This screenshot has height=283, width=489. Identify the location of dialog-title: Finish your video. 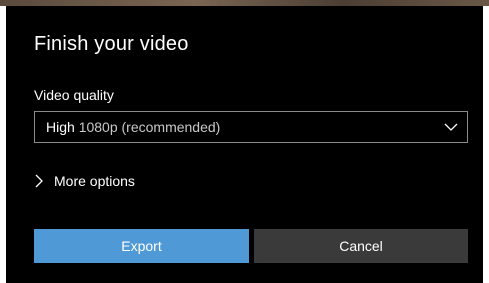
(111, 44).